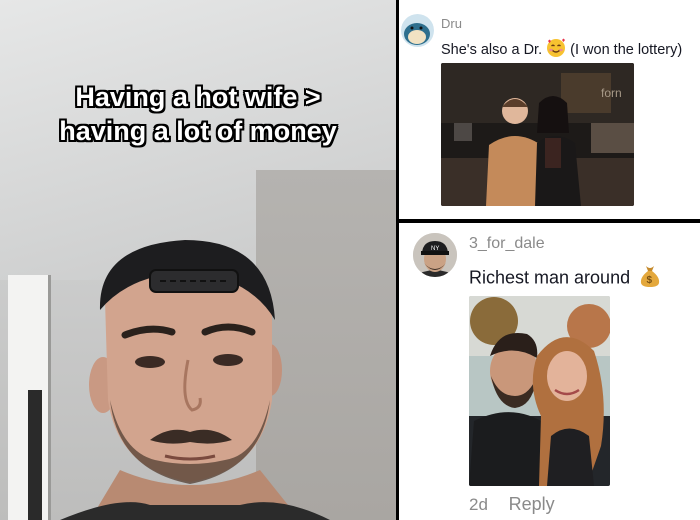  I want to click on photo-sign-text: forn, so click(611, 93).